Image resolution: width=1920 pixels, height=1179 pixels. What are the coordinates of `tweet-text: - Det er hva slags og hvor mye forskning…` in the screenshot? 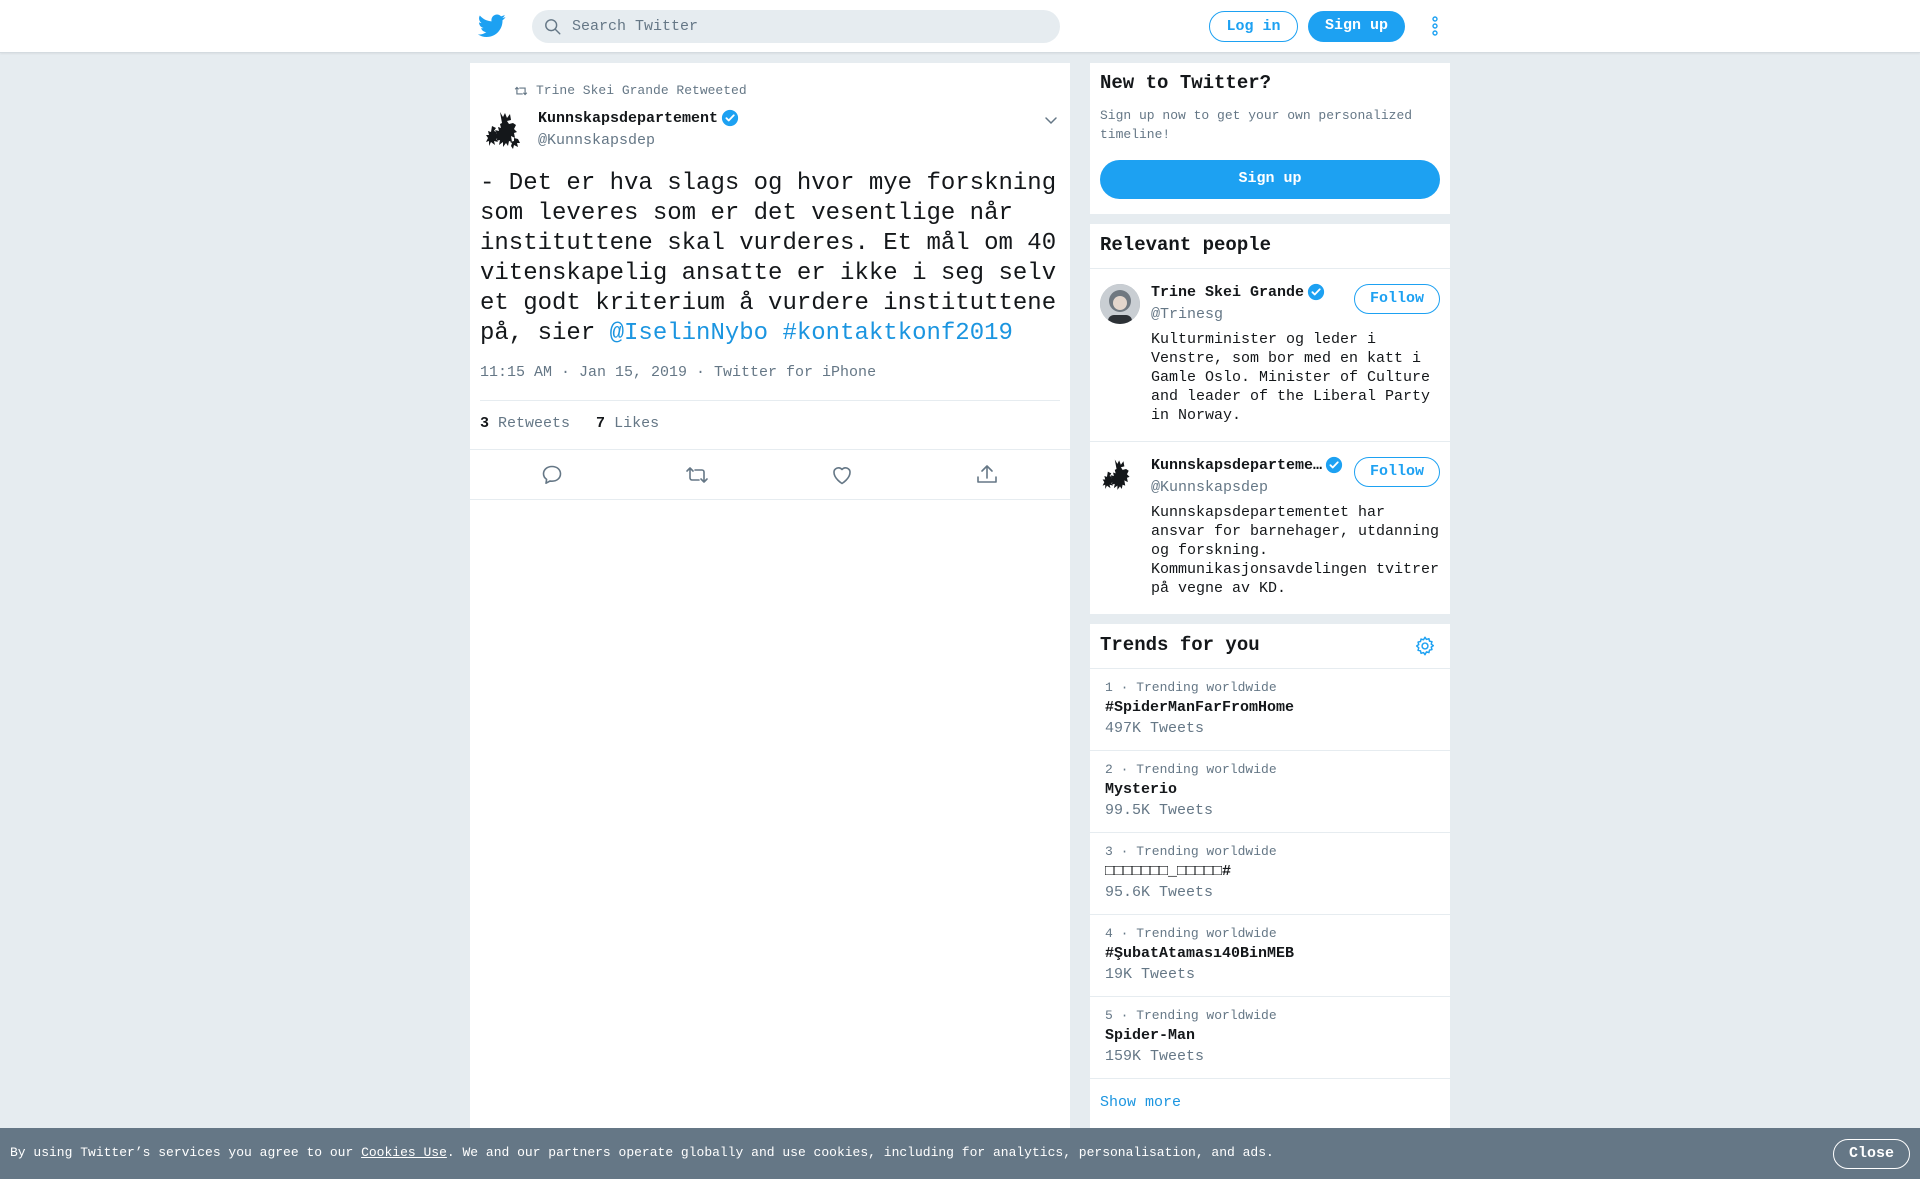 It's located at (770, 259).